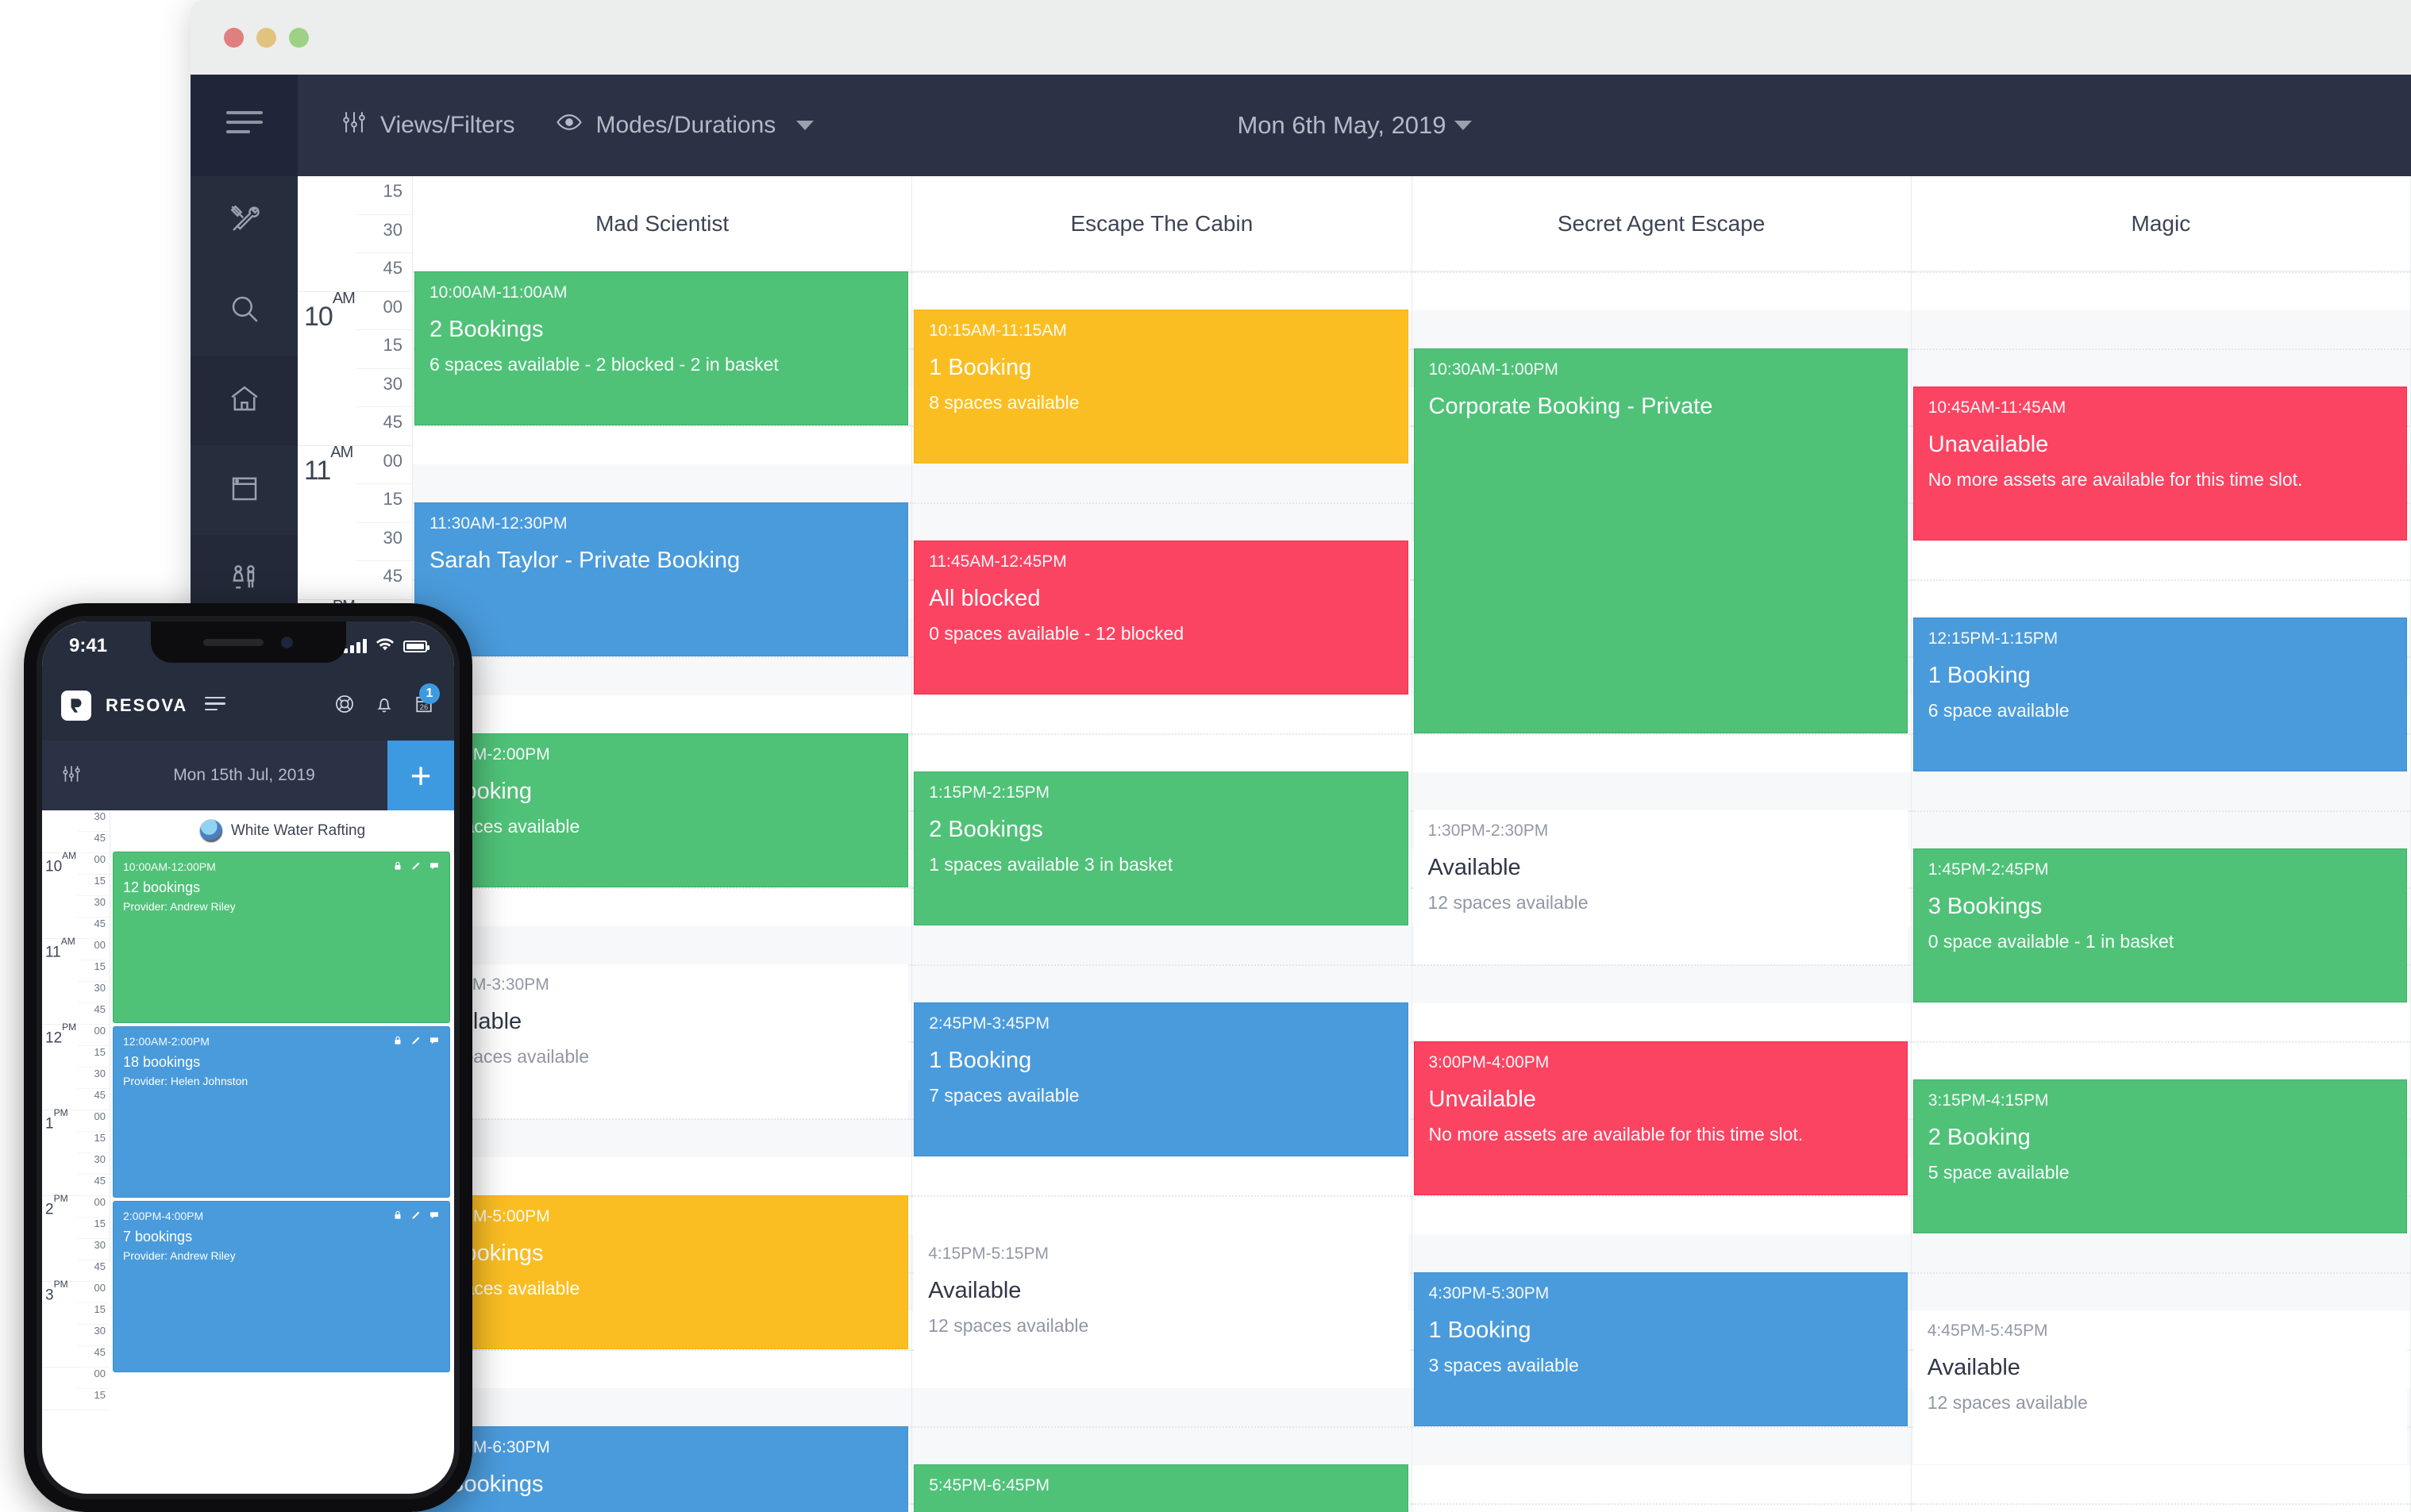 The width and height of the screenshot is (2411, 1512). What do you see at coordinates (244, 775) in the screenshot?
I see `phone-date-label: Mon 15th Jul, 2019` at bounding box center [244, 775].